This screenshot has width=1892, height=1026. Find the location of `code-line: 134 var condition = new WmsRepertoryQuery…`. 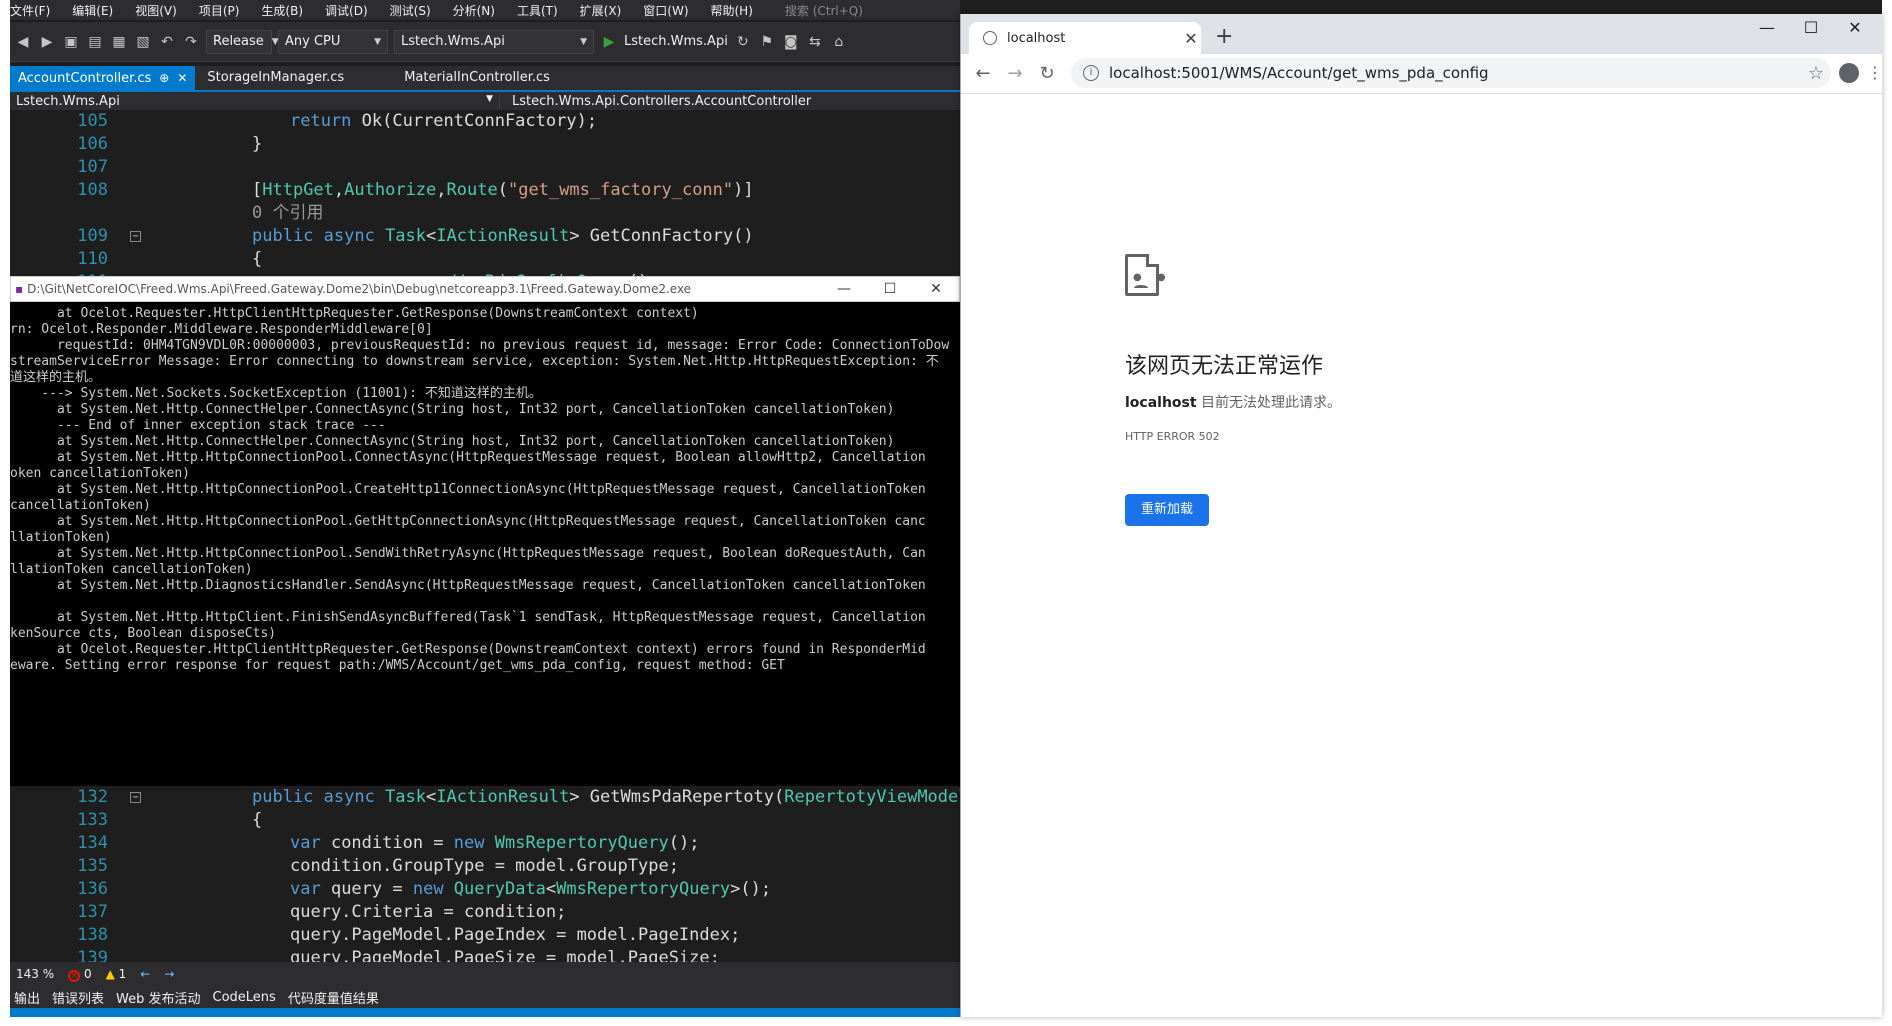

code-line: 134 var condition = new WmsRepertoryQuery… is located at coordinates (485, 843).